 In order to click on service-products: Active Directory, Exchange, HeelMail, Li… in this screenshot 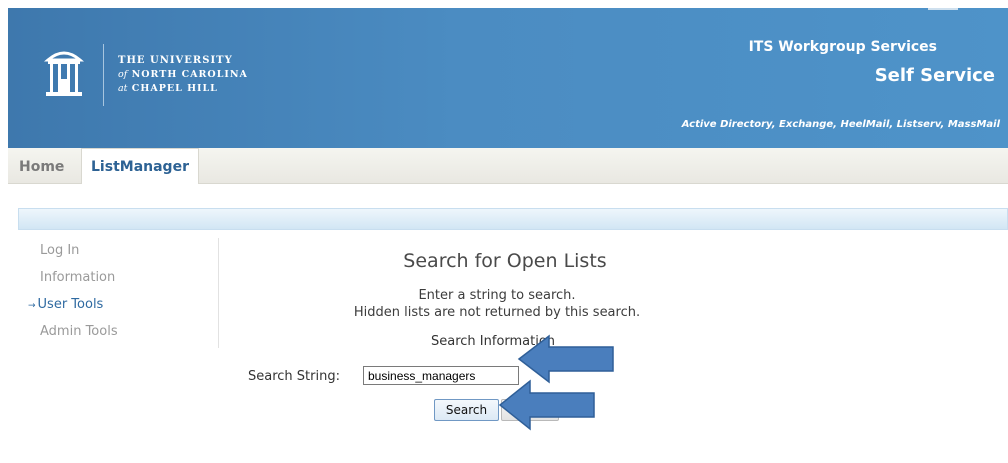, I will do `click(840, 124)`.